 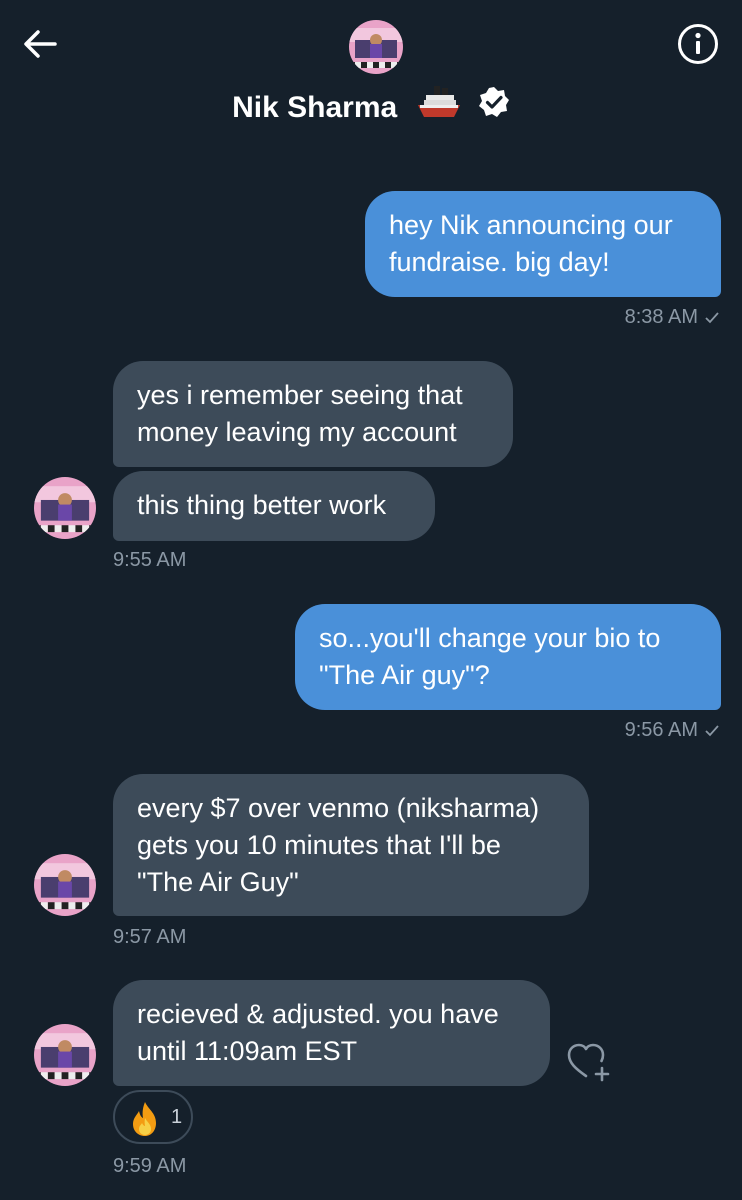 I want to click on message-timestamp: 9:59 AM, so click(x=149, y=1166).